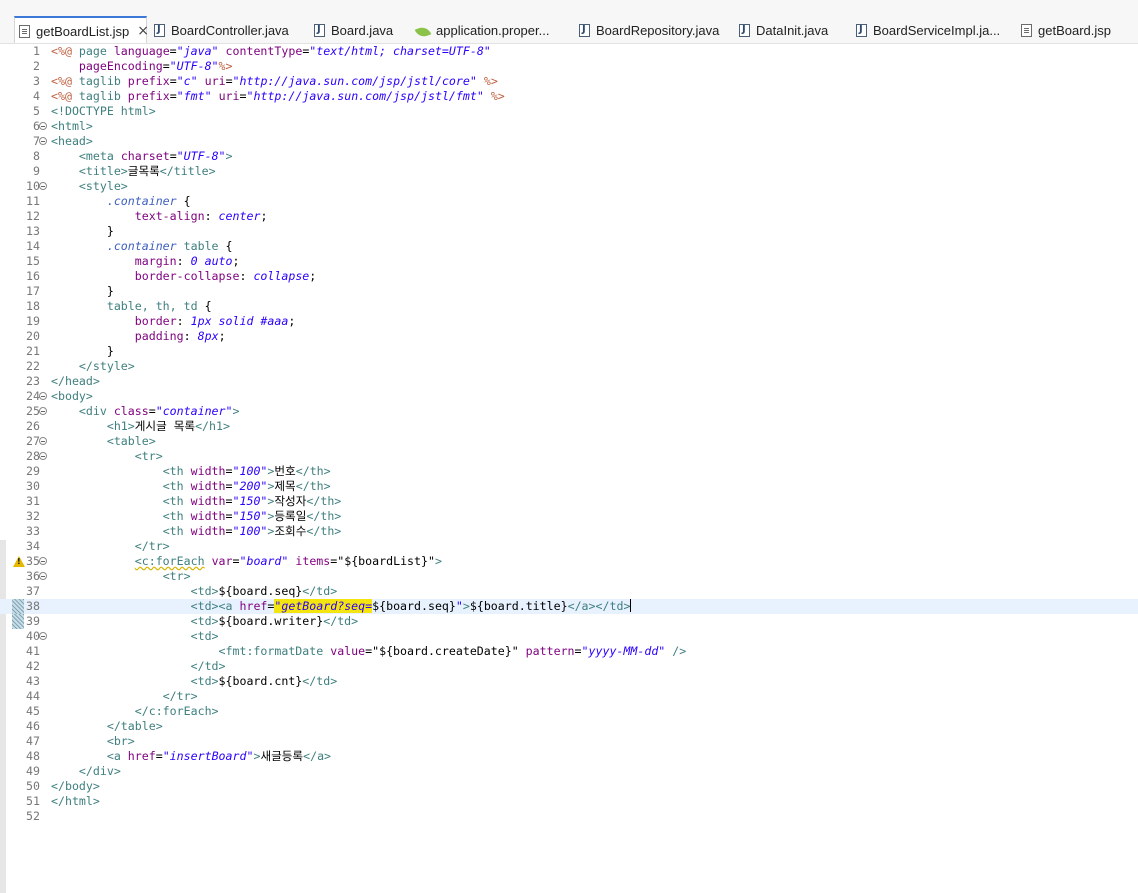 Image resolution: width=1138 pixels, height=893 pixels. What do you see at coordinates (569, 516) in the screenshot?
I see `code-line: 32 <th width="150">등록일</th>` at bounding box center [569, 516].